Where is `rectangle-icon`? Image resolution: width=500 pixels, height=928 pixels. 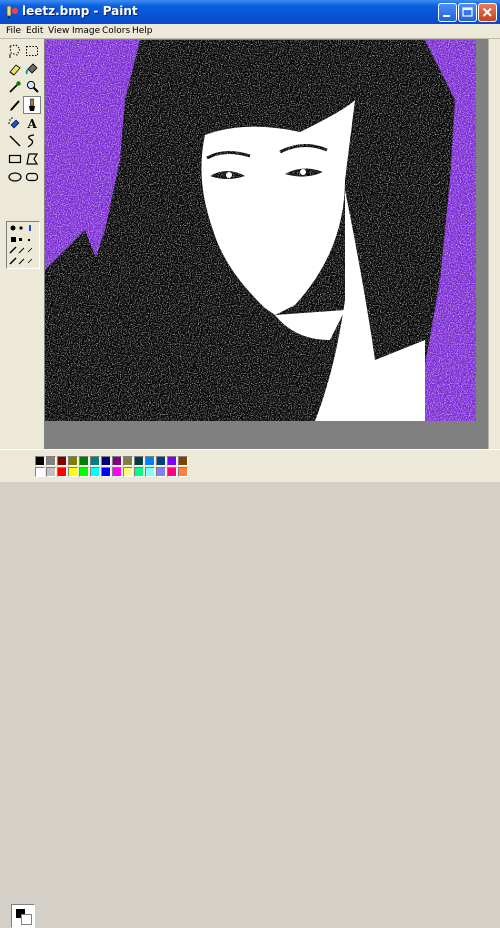
rectangle-icon is located at coordinates (15, 159).